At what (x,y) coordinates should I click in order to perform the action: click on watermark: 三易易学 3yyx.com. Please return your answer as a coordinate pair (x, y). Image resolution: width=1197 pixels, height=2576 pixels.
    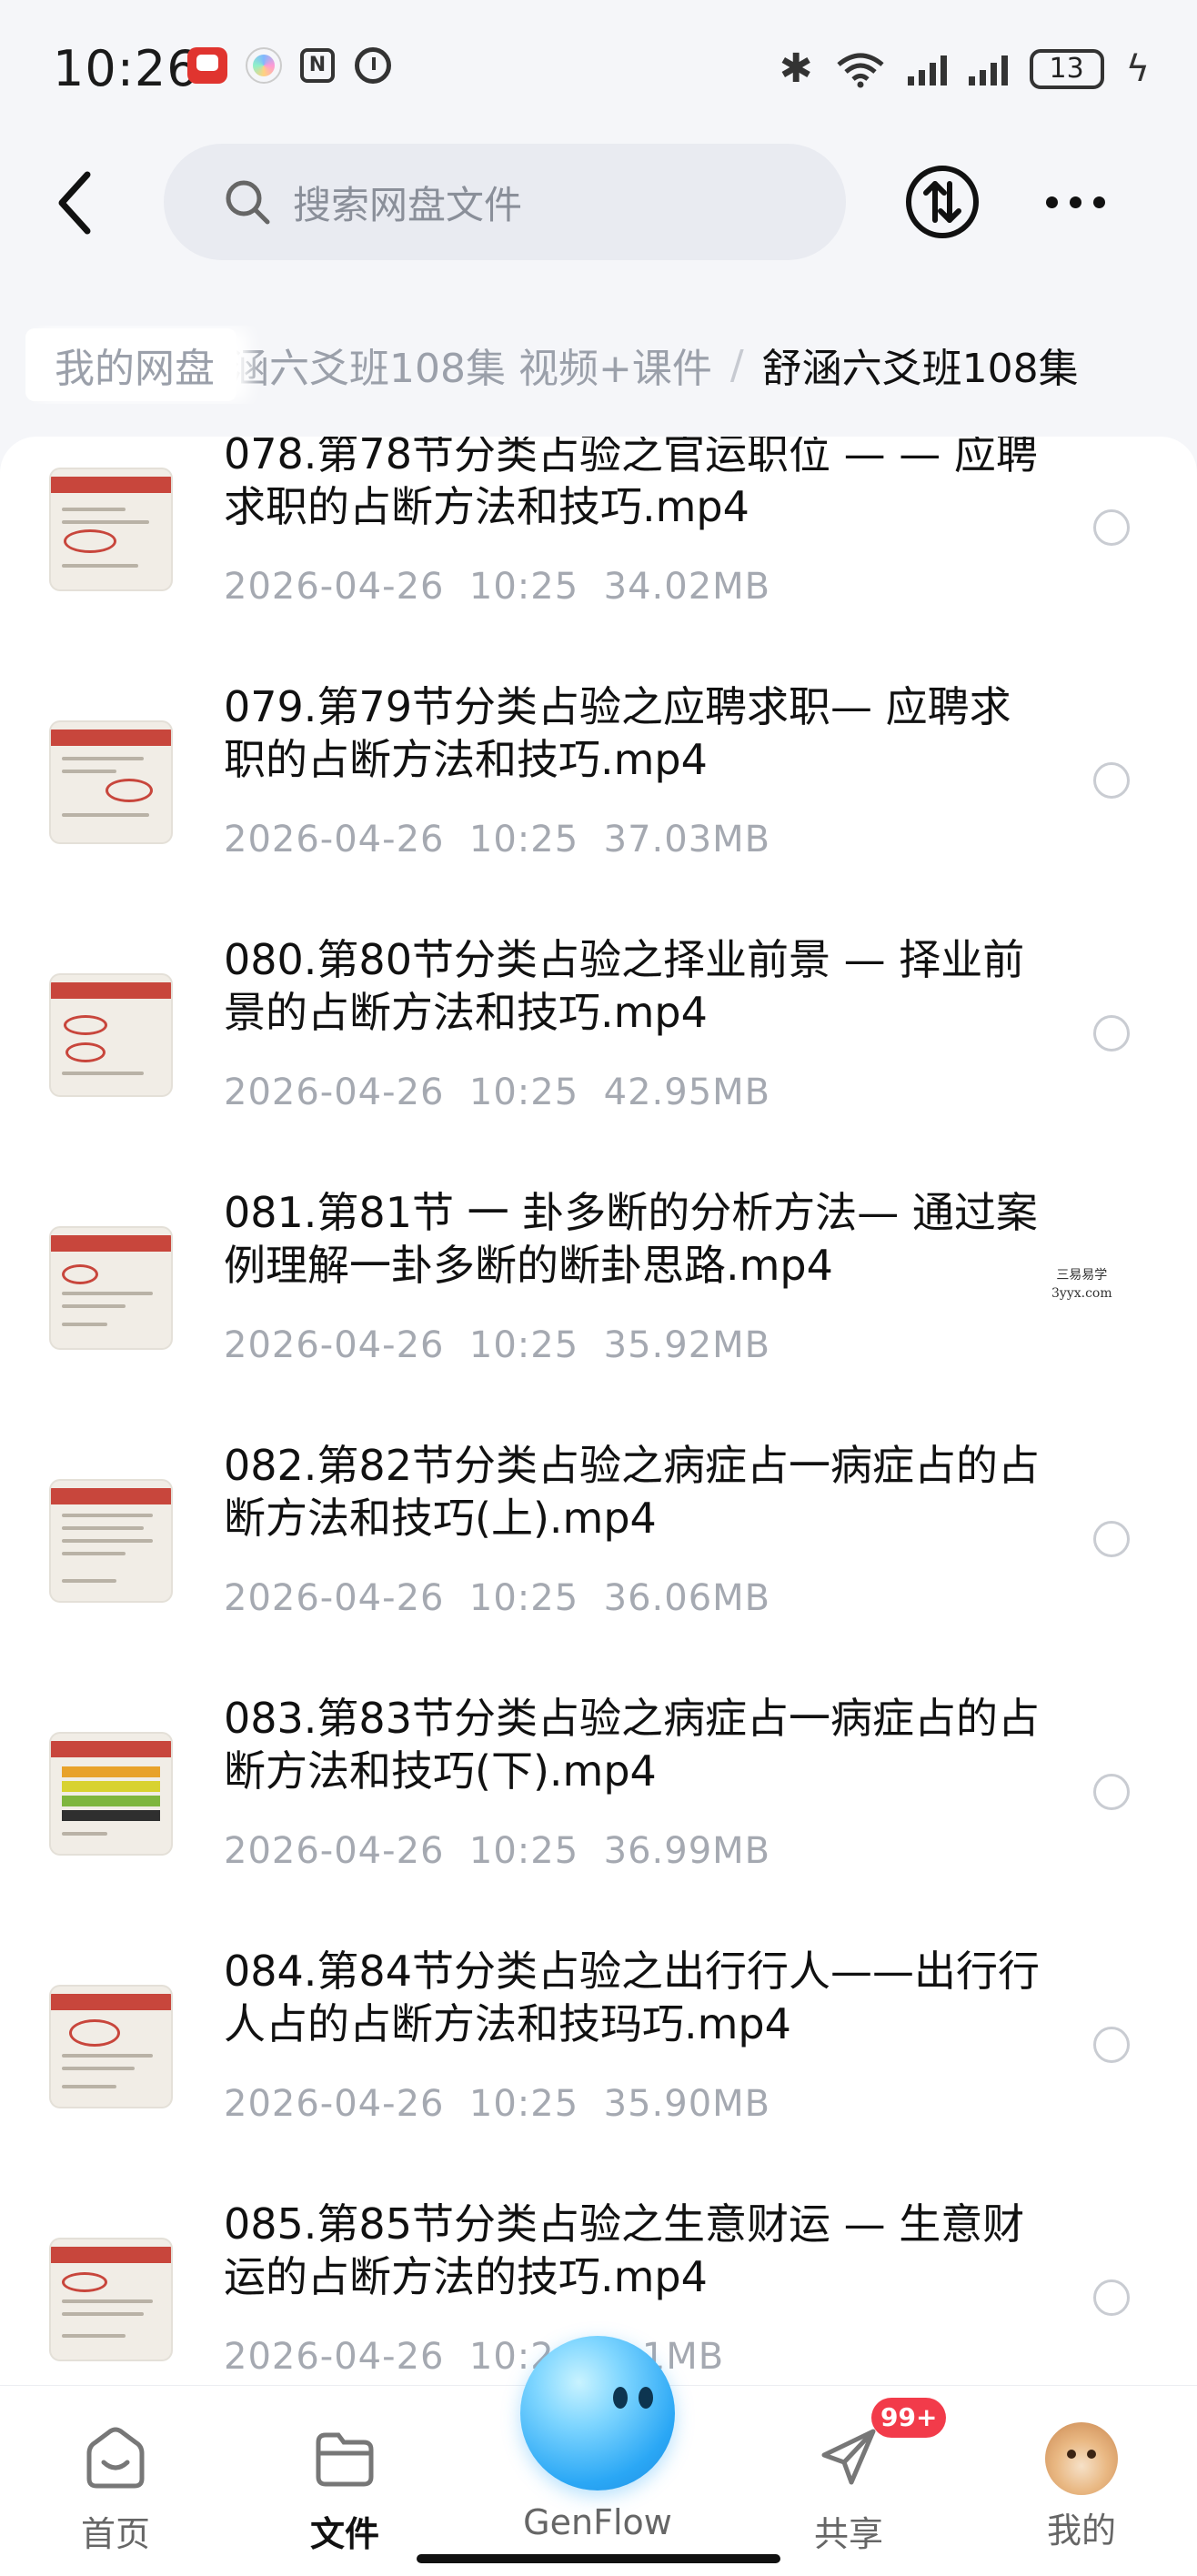
    Looking at the image, I should click on (1081, 1284).